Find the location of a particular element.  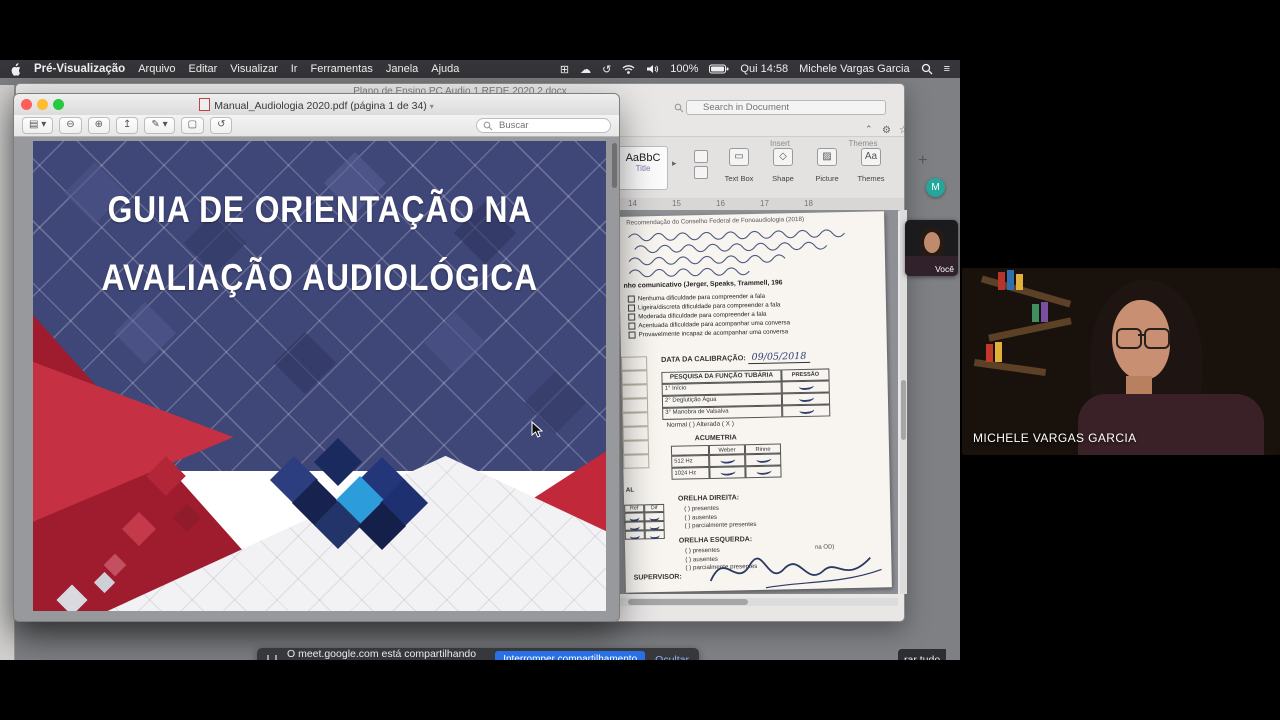

battery-icon is located at coordinates (719, 69).